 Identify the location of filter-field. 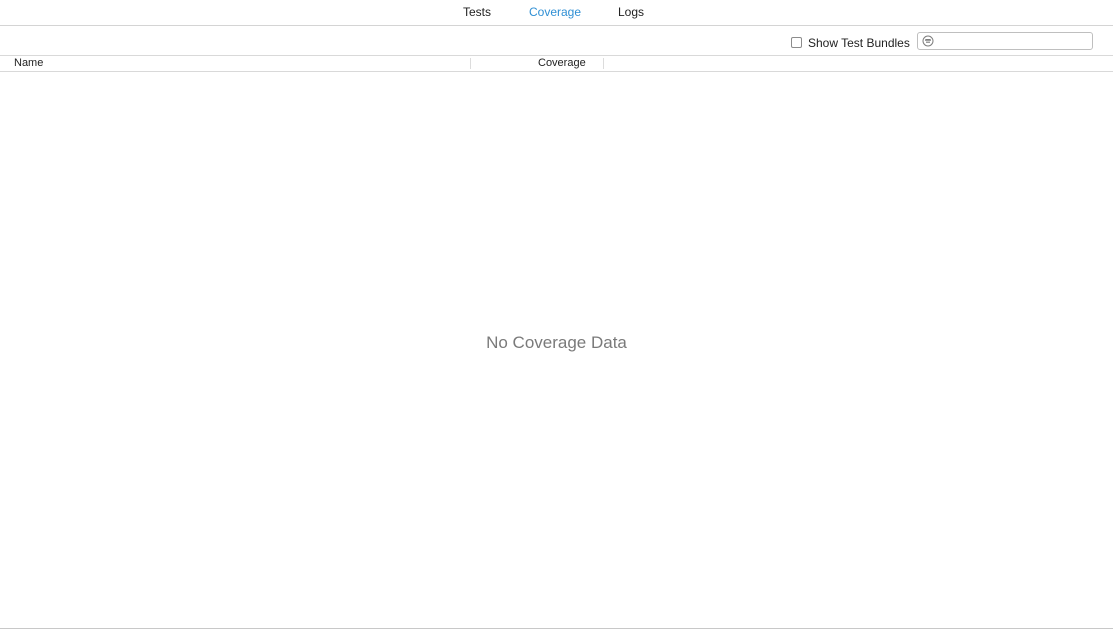
(1005, 41).